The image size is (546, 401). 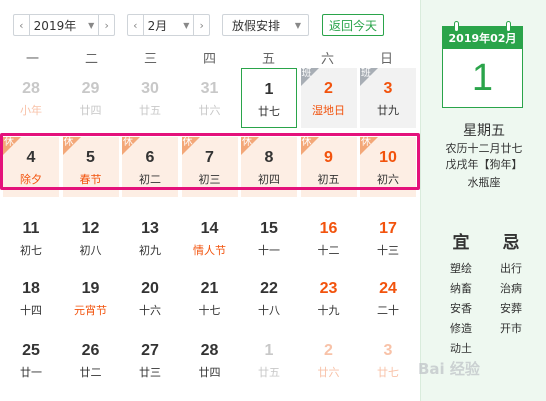 What do you see at coordinates (31, 98) in the screenshot?
I see `day-cell: 28 小年` at bounding box center [31, 98].